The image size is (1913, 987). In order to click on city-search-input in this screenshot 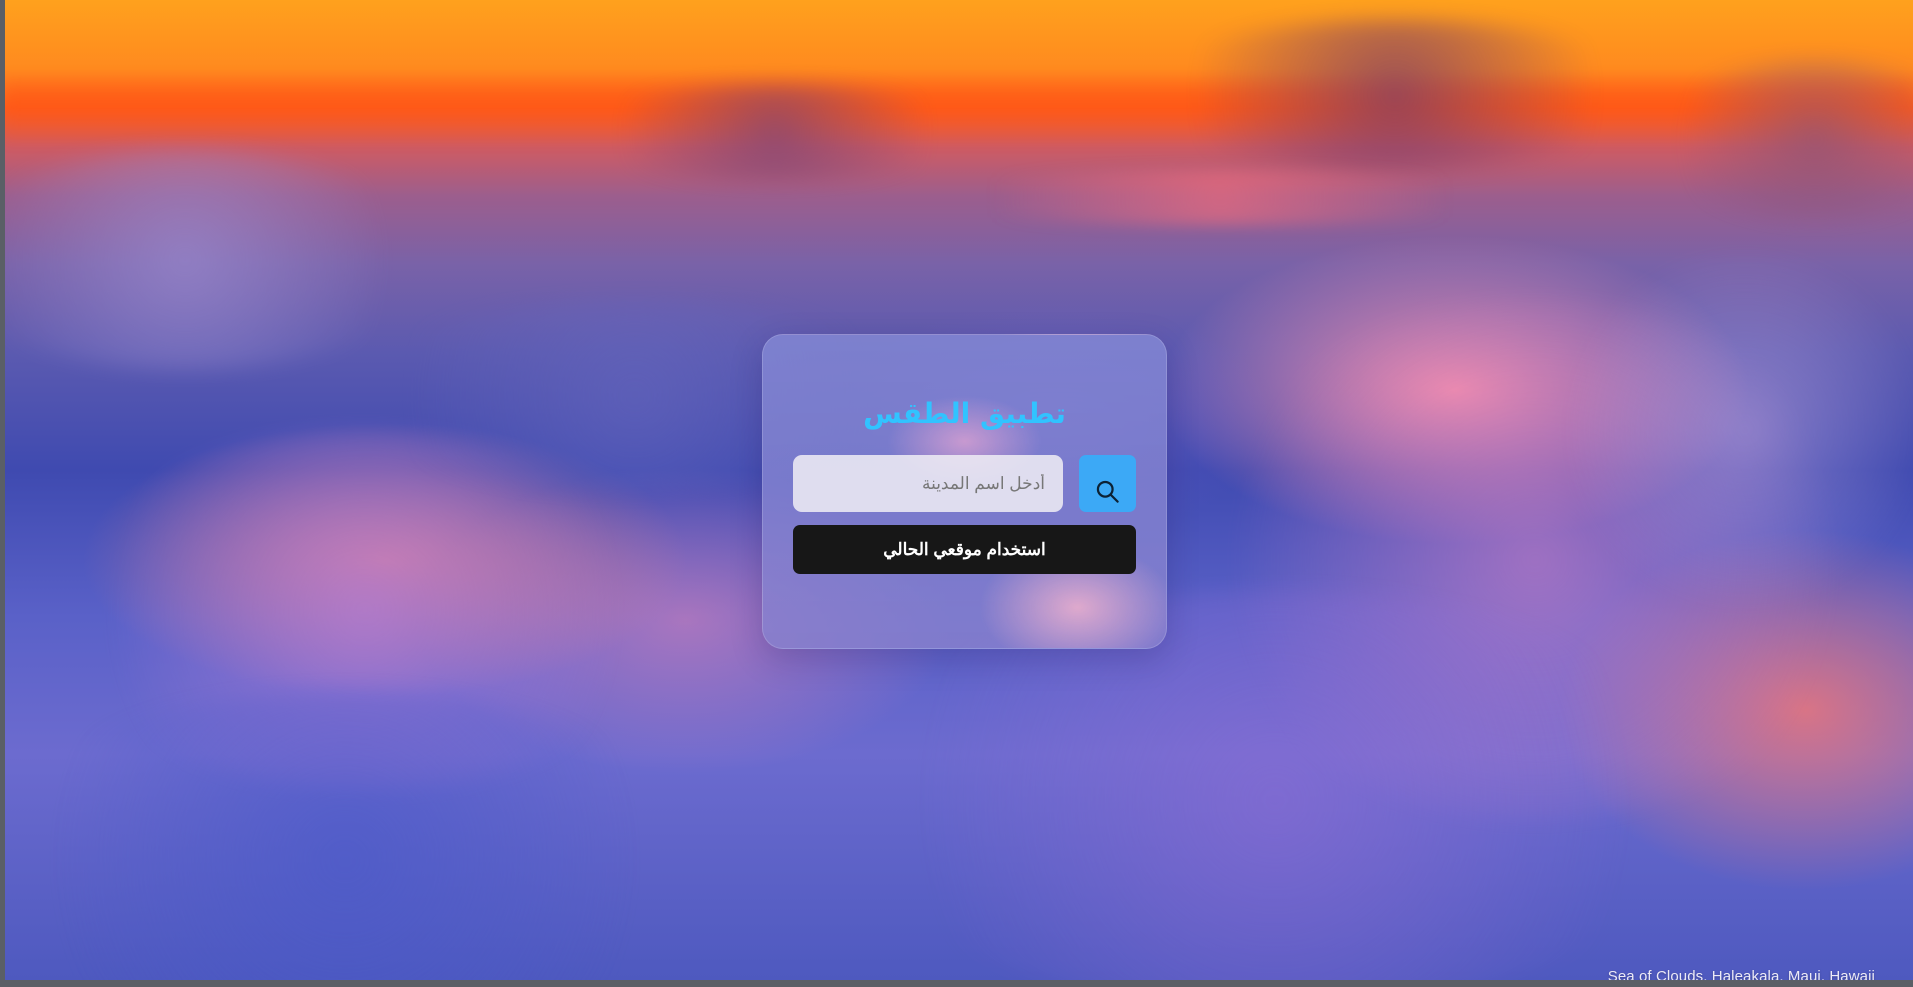, I will do `click(928, 483)`.